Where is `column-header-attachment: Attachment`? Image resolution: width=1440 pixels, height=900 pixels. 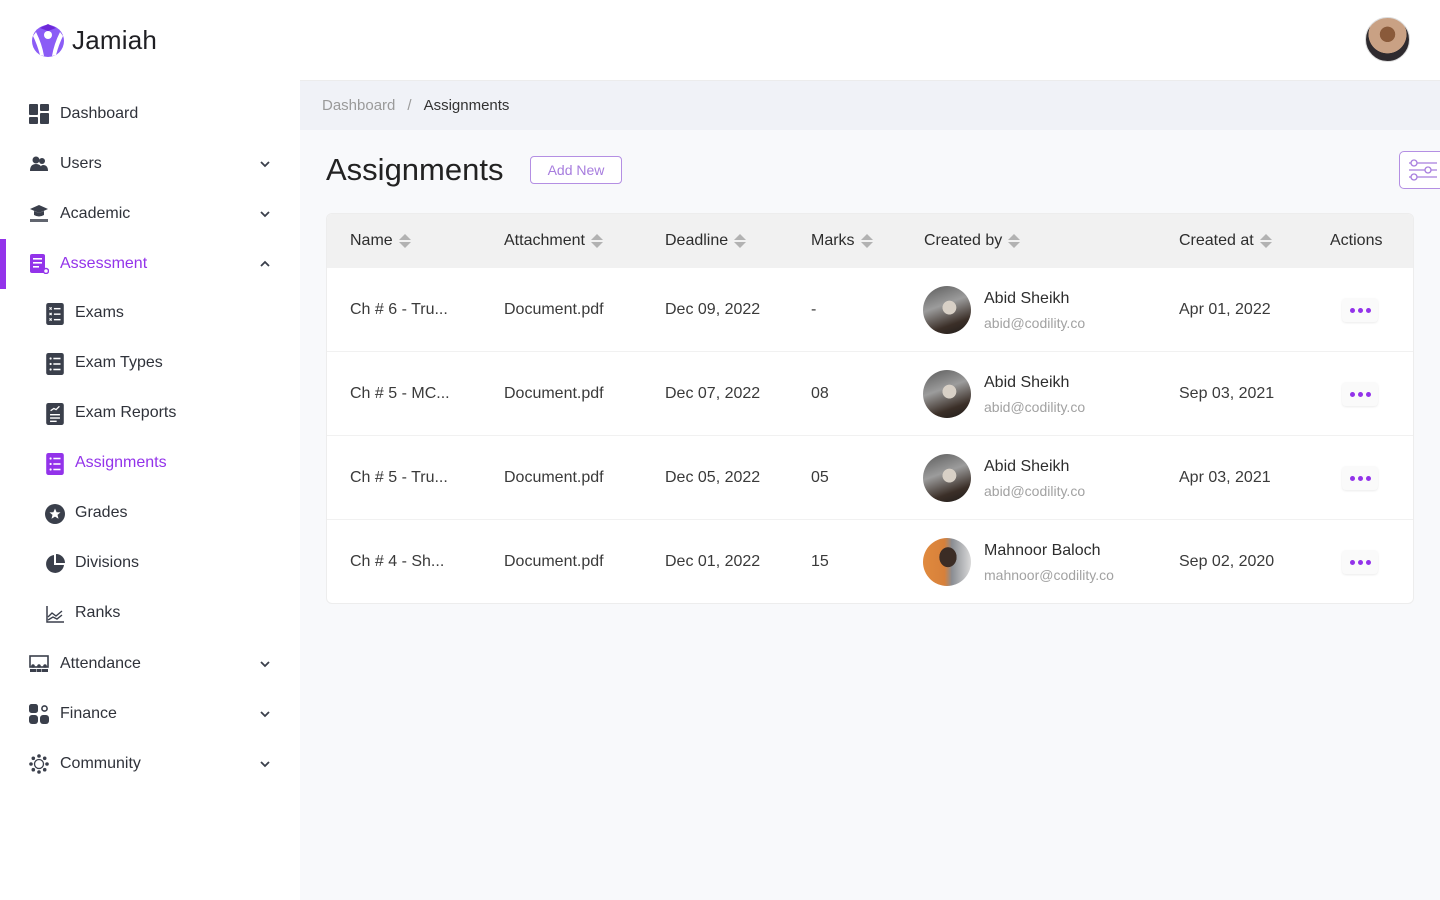
column-header-attachment: Attachment is located at coordinates (553, 240).